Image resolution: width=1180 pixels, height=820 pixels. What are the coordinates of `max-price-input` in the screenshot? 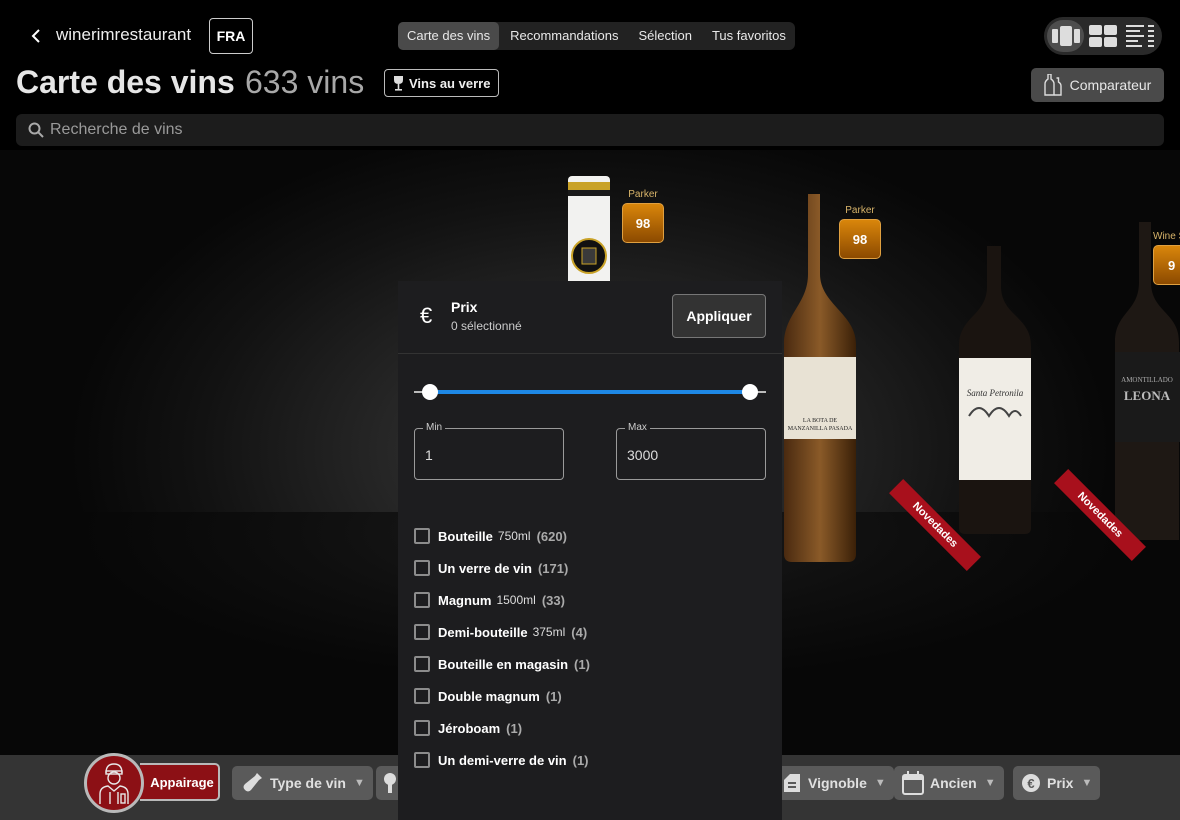 It's located at (687, 455).